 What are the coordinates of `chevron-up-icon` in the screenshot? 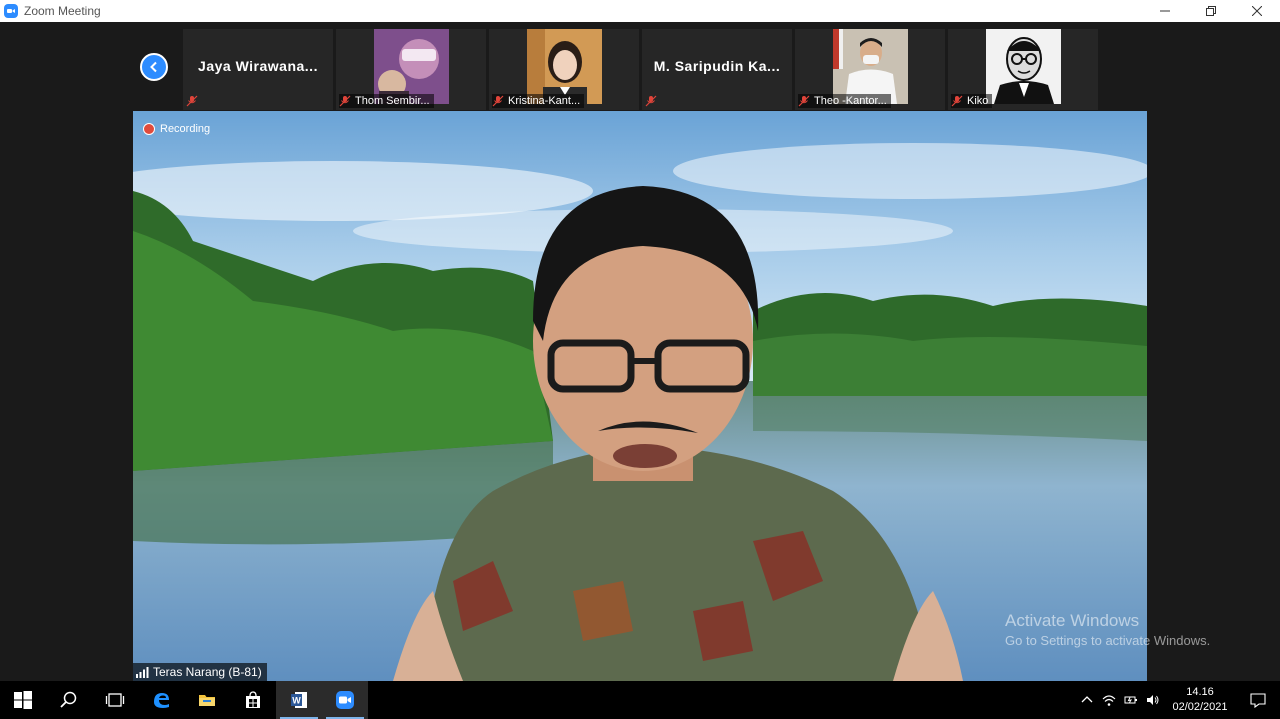 It's located at (1087, 699).